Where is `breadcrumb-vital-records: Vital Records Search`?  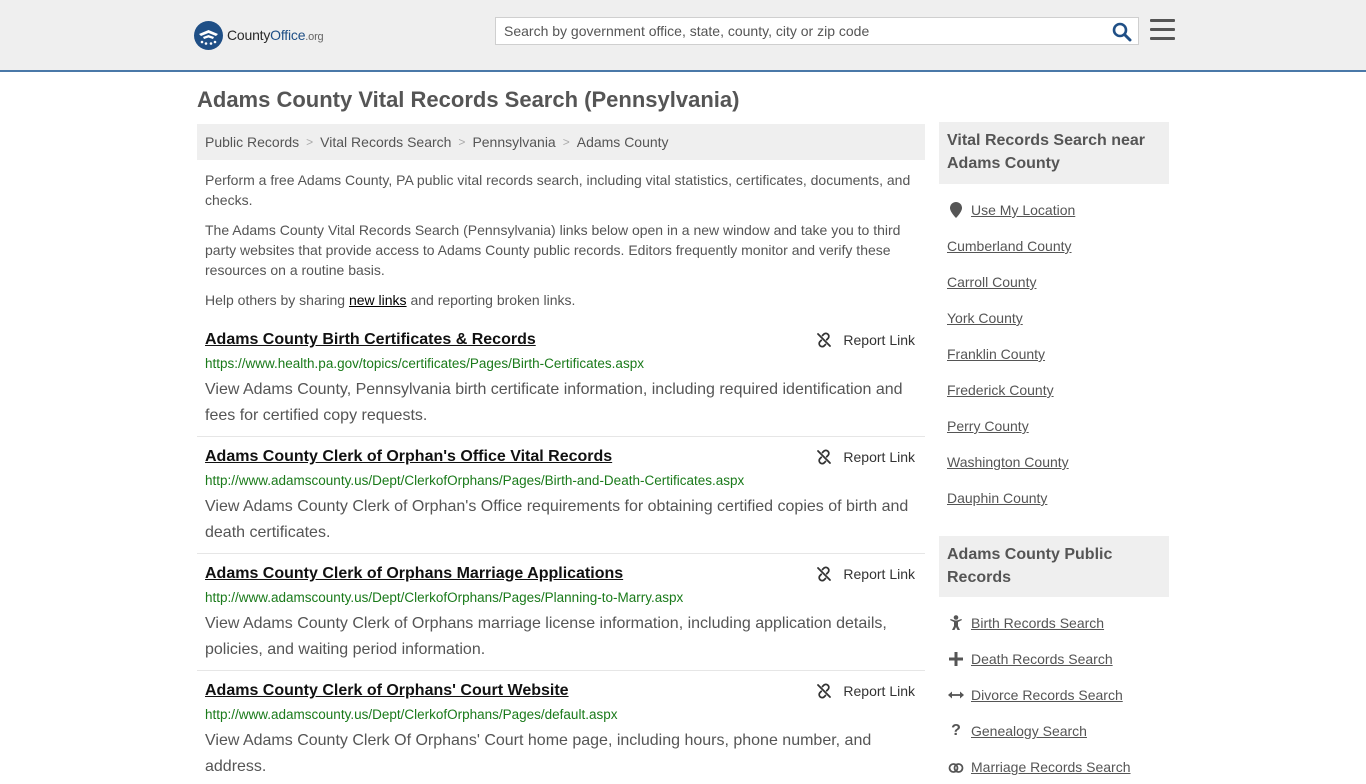 breadcrumb-vital-records: Vital Records Search is located at coordinates (385, 142).